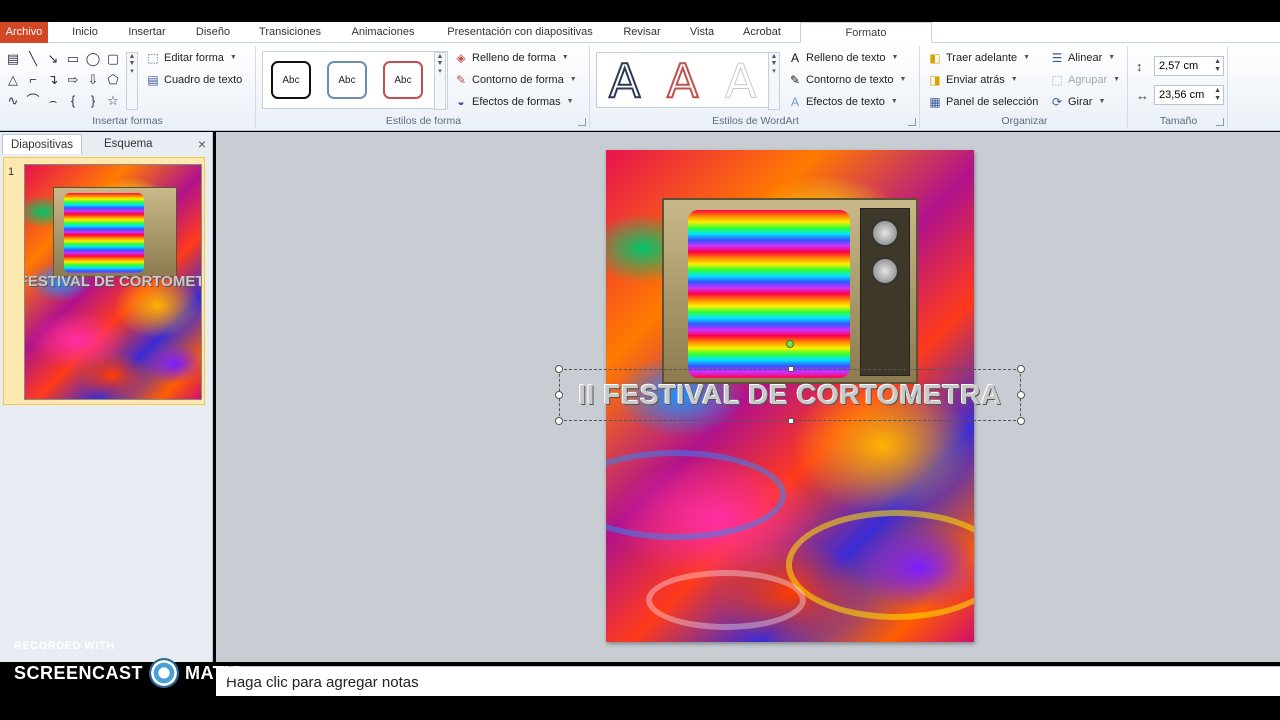  I want to click on tab-animaciones: Animaciones, so click(383, 32).